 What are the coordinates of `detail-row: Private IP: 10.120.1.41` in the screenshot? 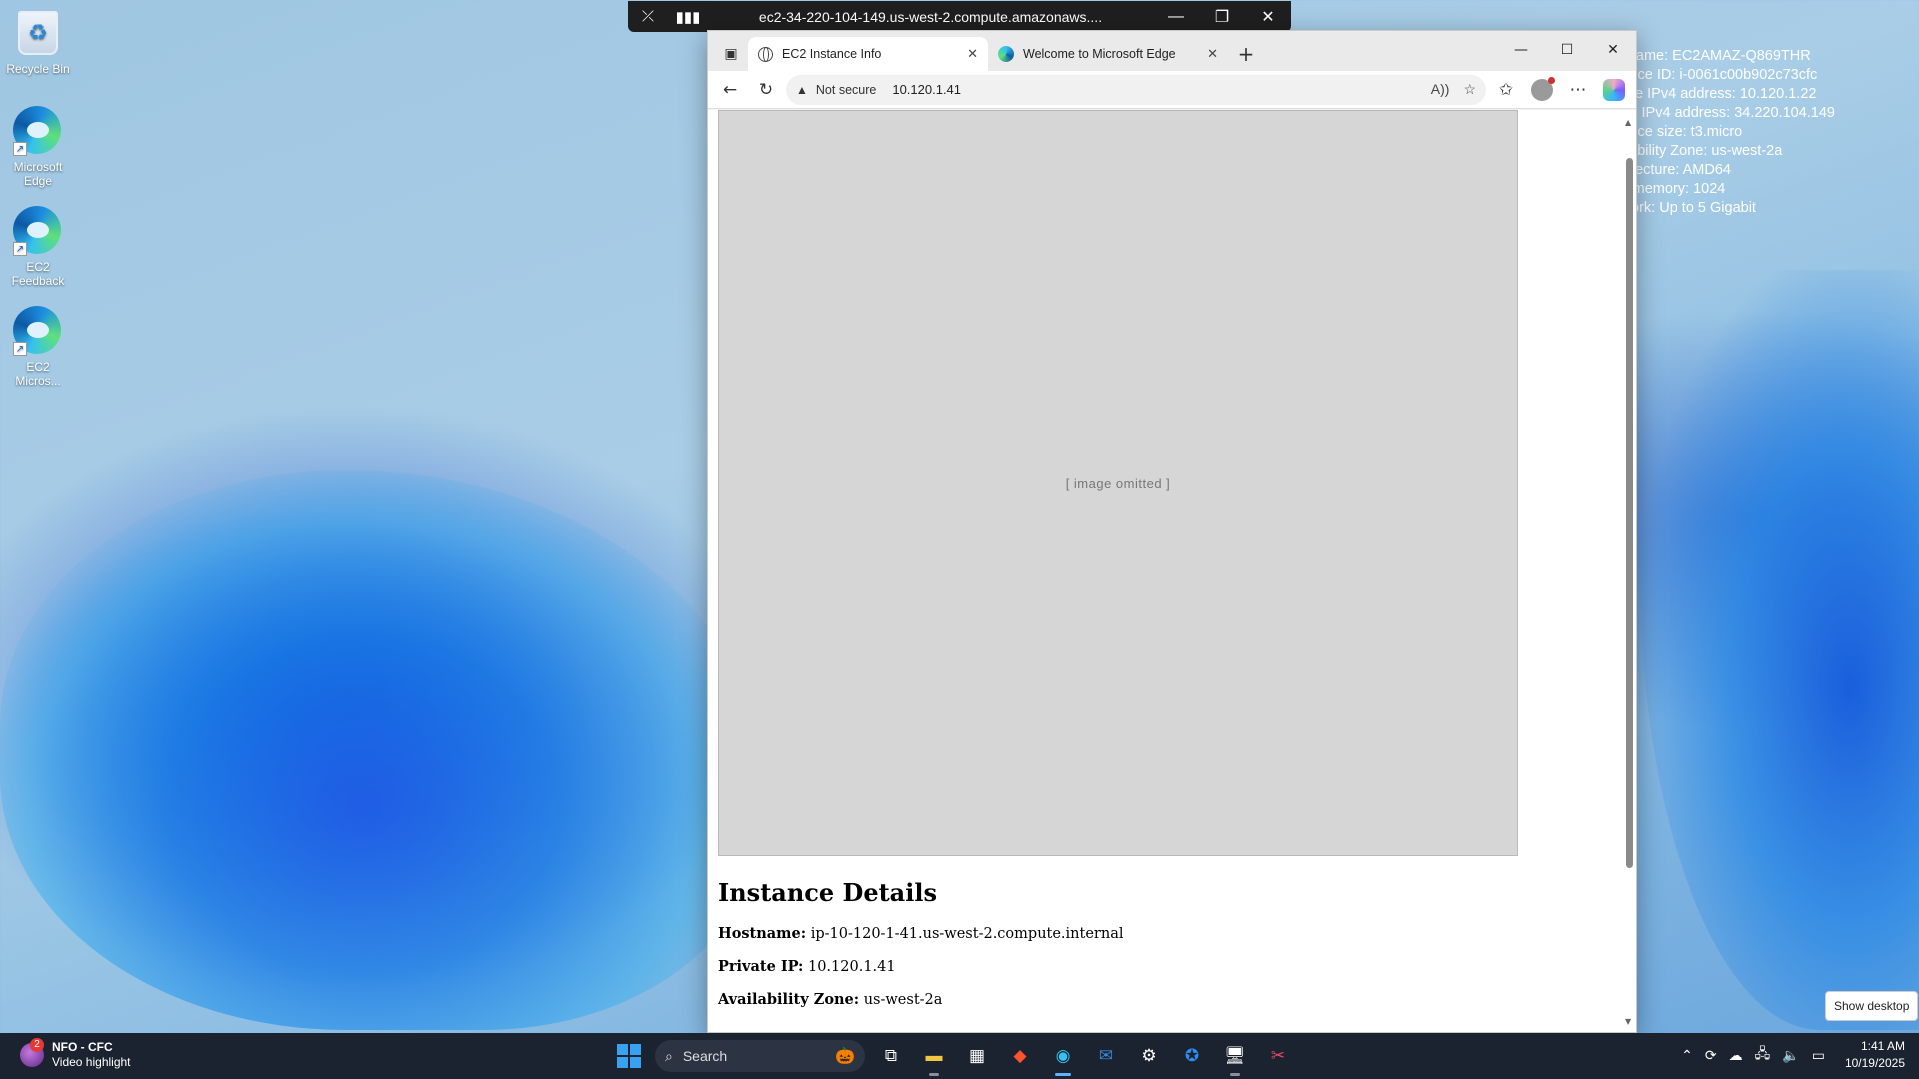 It's located at (1172, 966).